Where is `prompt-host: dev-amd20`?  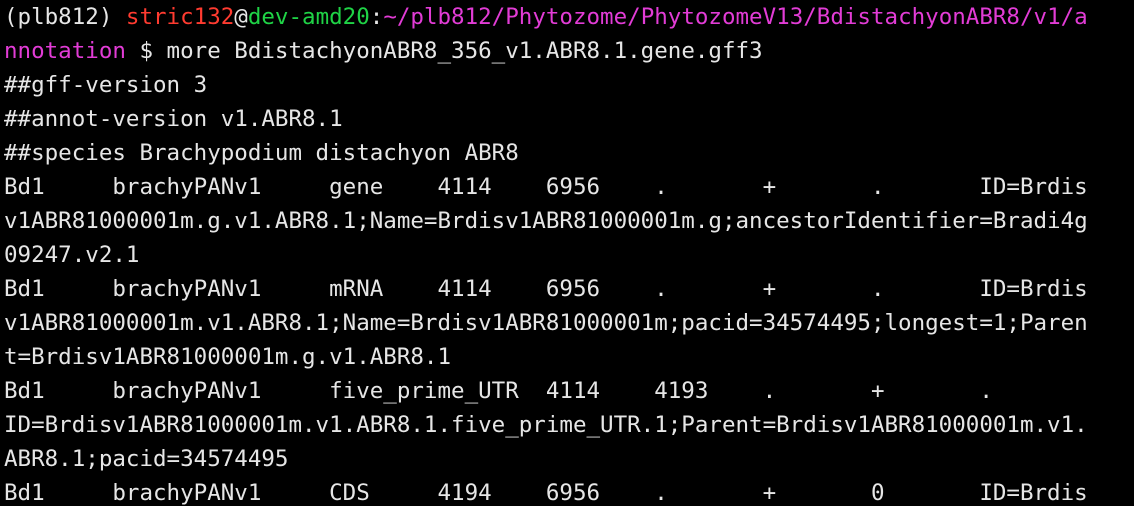 prompt-host: dev-amd20 is located at coordinates (308, 17).